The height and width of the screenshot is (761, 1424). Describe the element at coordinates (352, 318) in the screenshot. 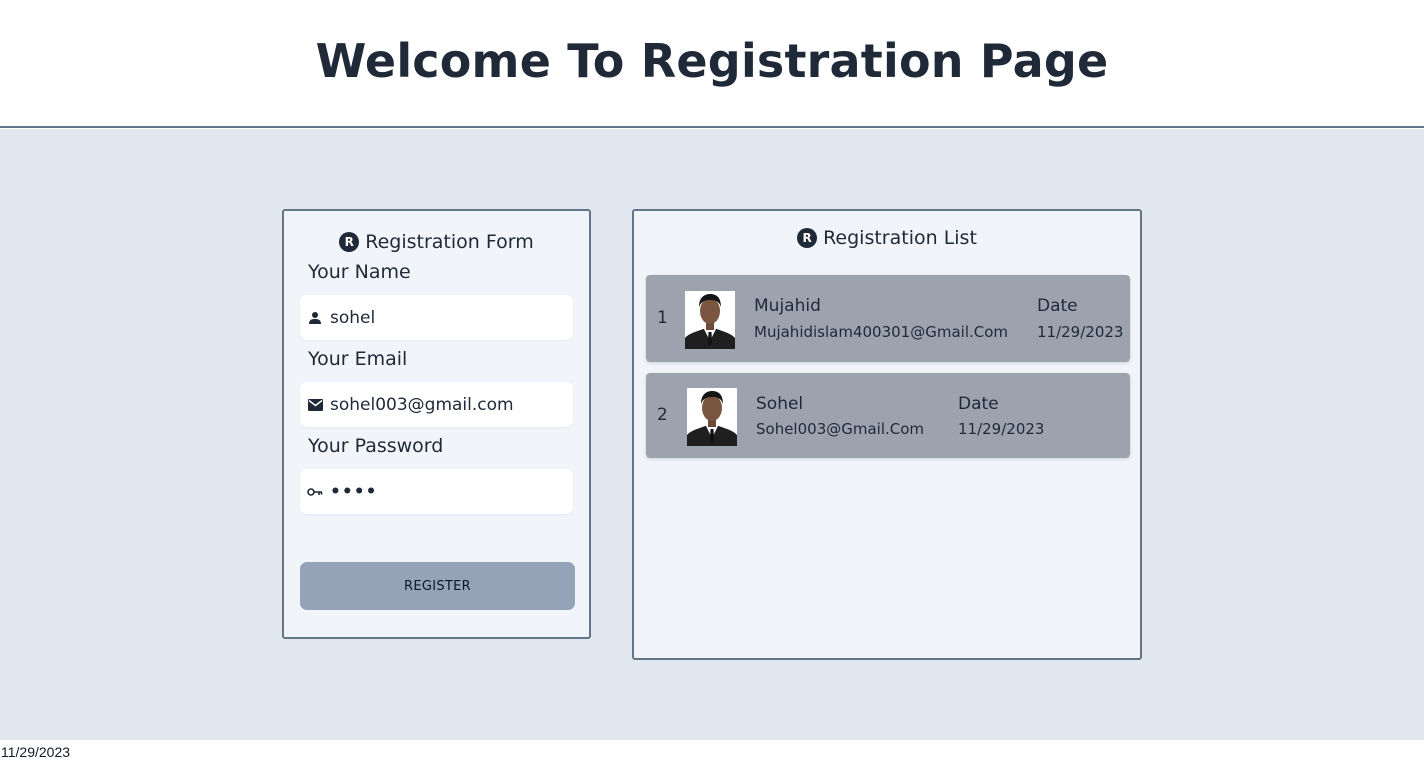

I see `name-input-value: sohel` at that location.